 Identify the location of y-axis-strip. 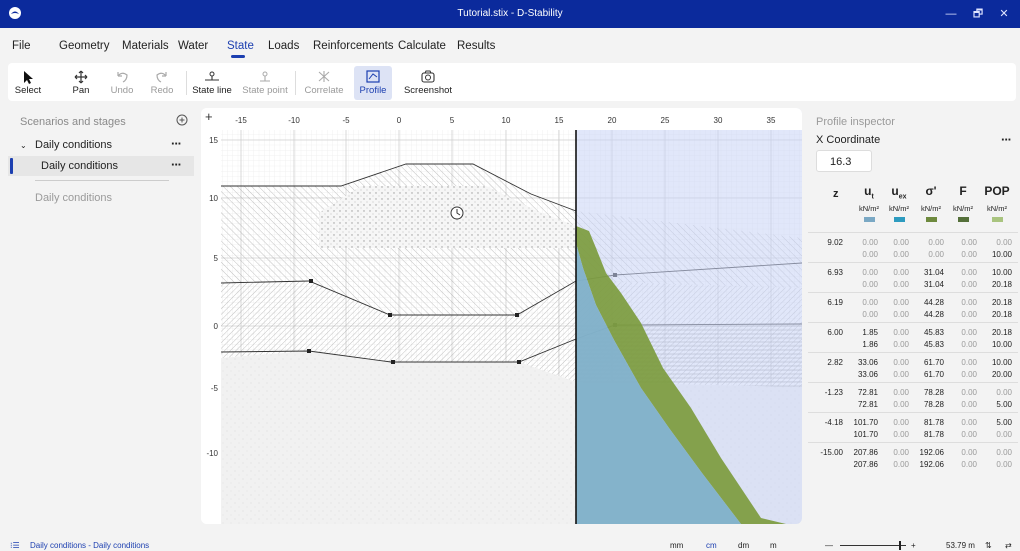
(211, 316).